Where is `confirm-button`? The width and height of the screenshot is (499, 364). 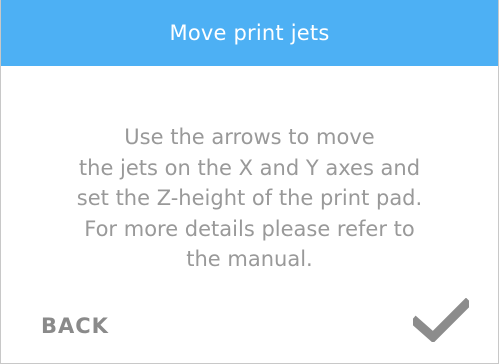 confirm-button is located at coordinates (441, 320).